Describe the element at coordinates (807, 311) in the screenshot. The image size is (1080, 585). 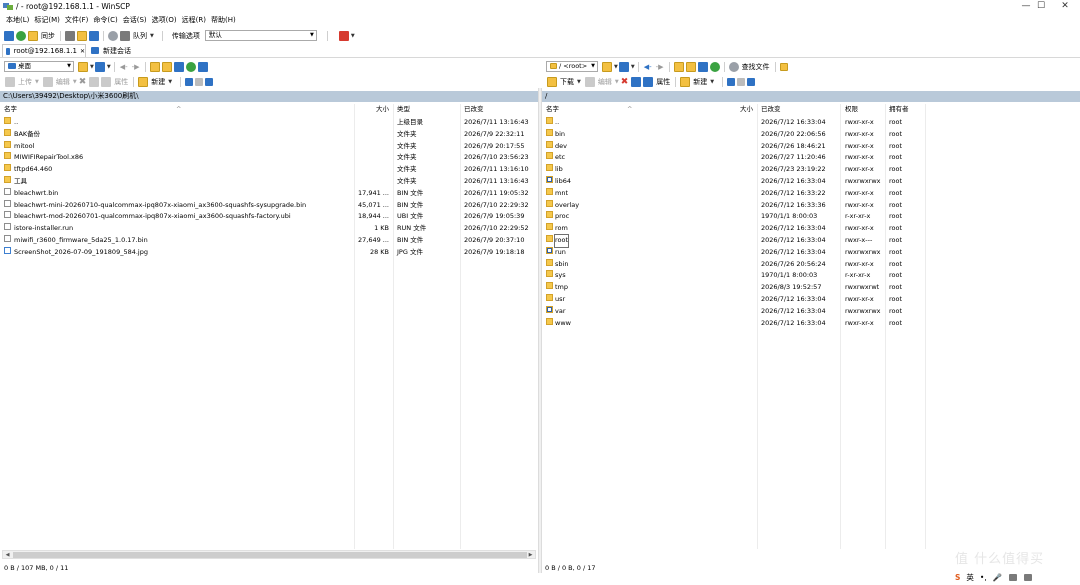
I see `right-file-row: var 2026/7/12 16:33:04 rwxrwxrwx root` at that location.